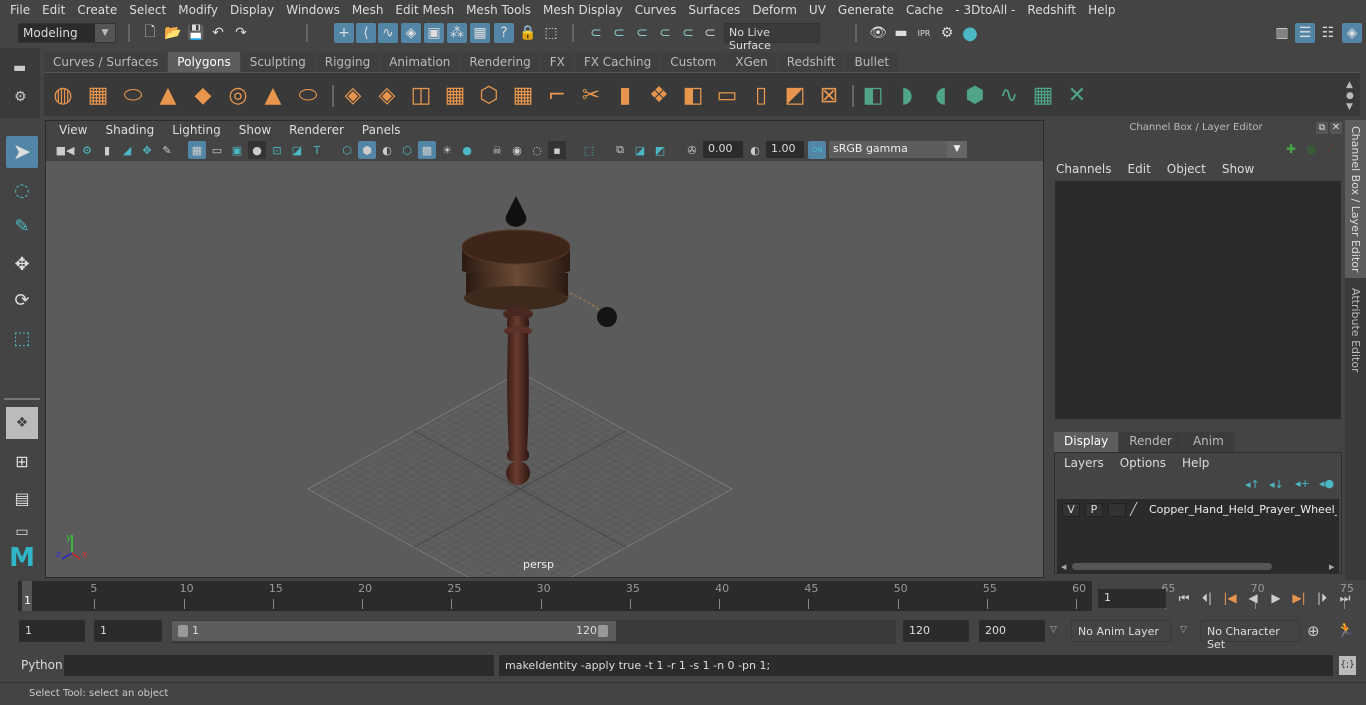 This screenshot has height=705, width=1366. Describe the element at coordinates (167, 150) in the screenshot. I see `grease-pencil-icon: ✎` at that location.